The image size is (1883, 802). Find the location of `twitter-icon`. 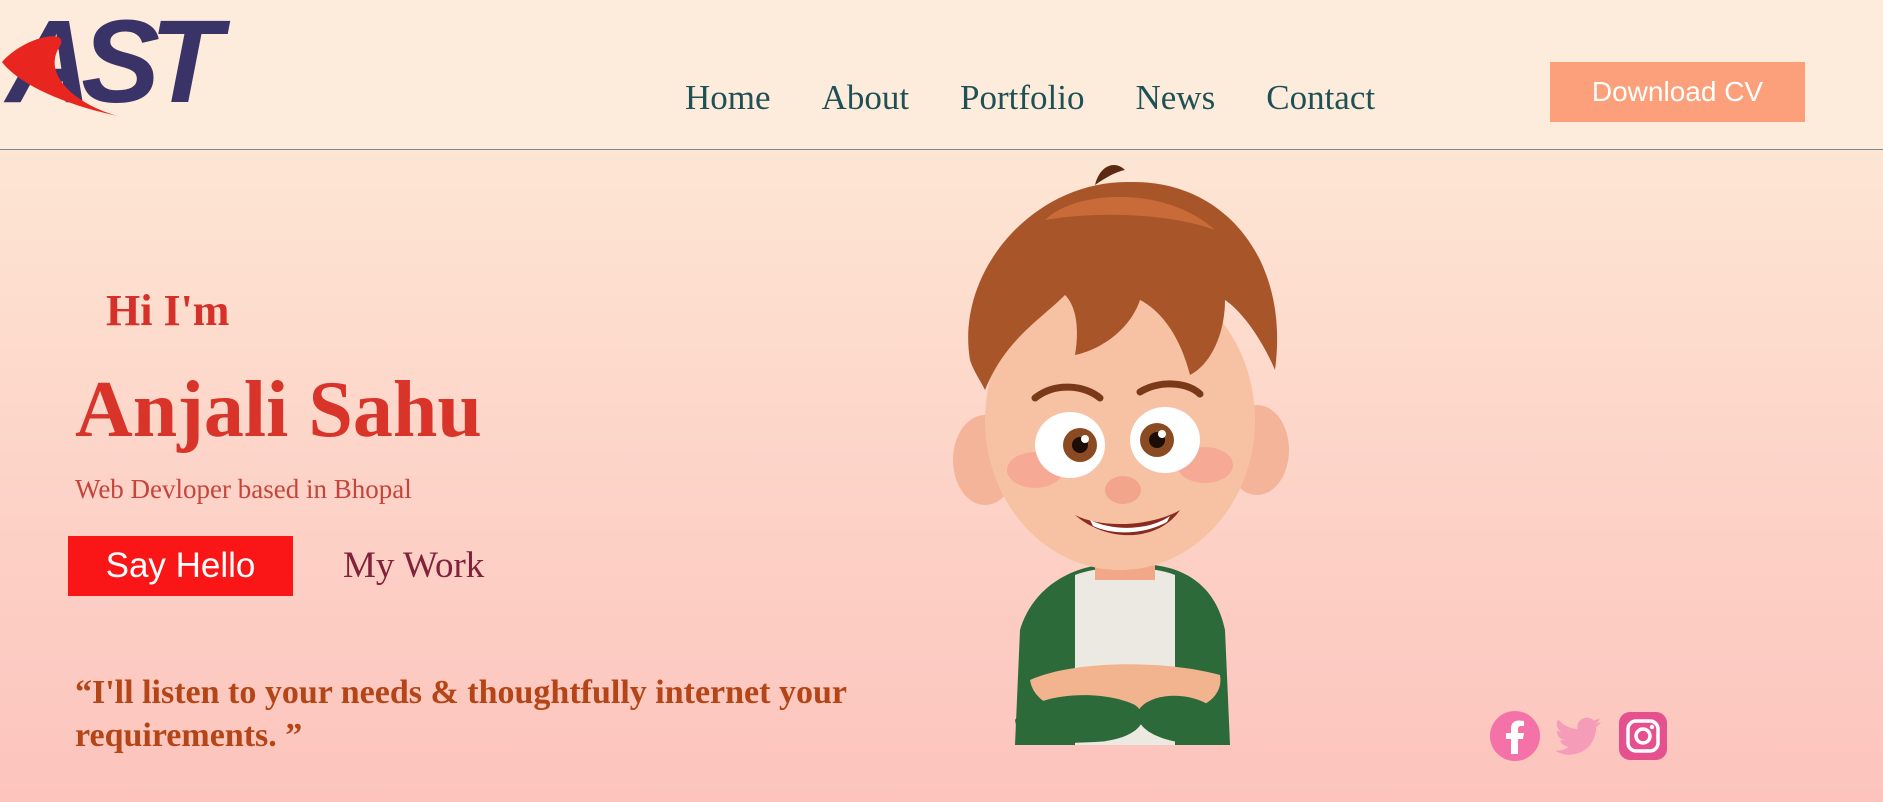

twitter-icon is located at coordinates (1579, 736).